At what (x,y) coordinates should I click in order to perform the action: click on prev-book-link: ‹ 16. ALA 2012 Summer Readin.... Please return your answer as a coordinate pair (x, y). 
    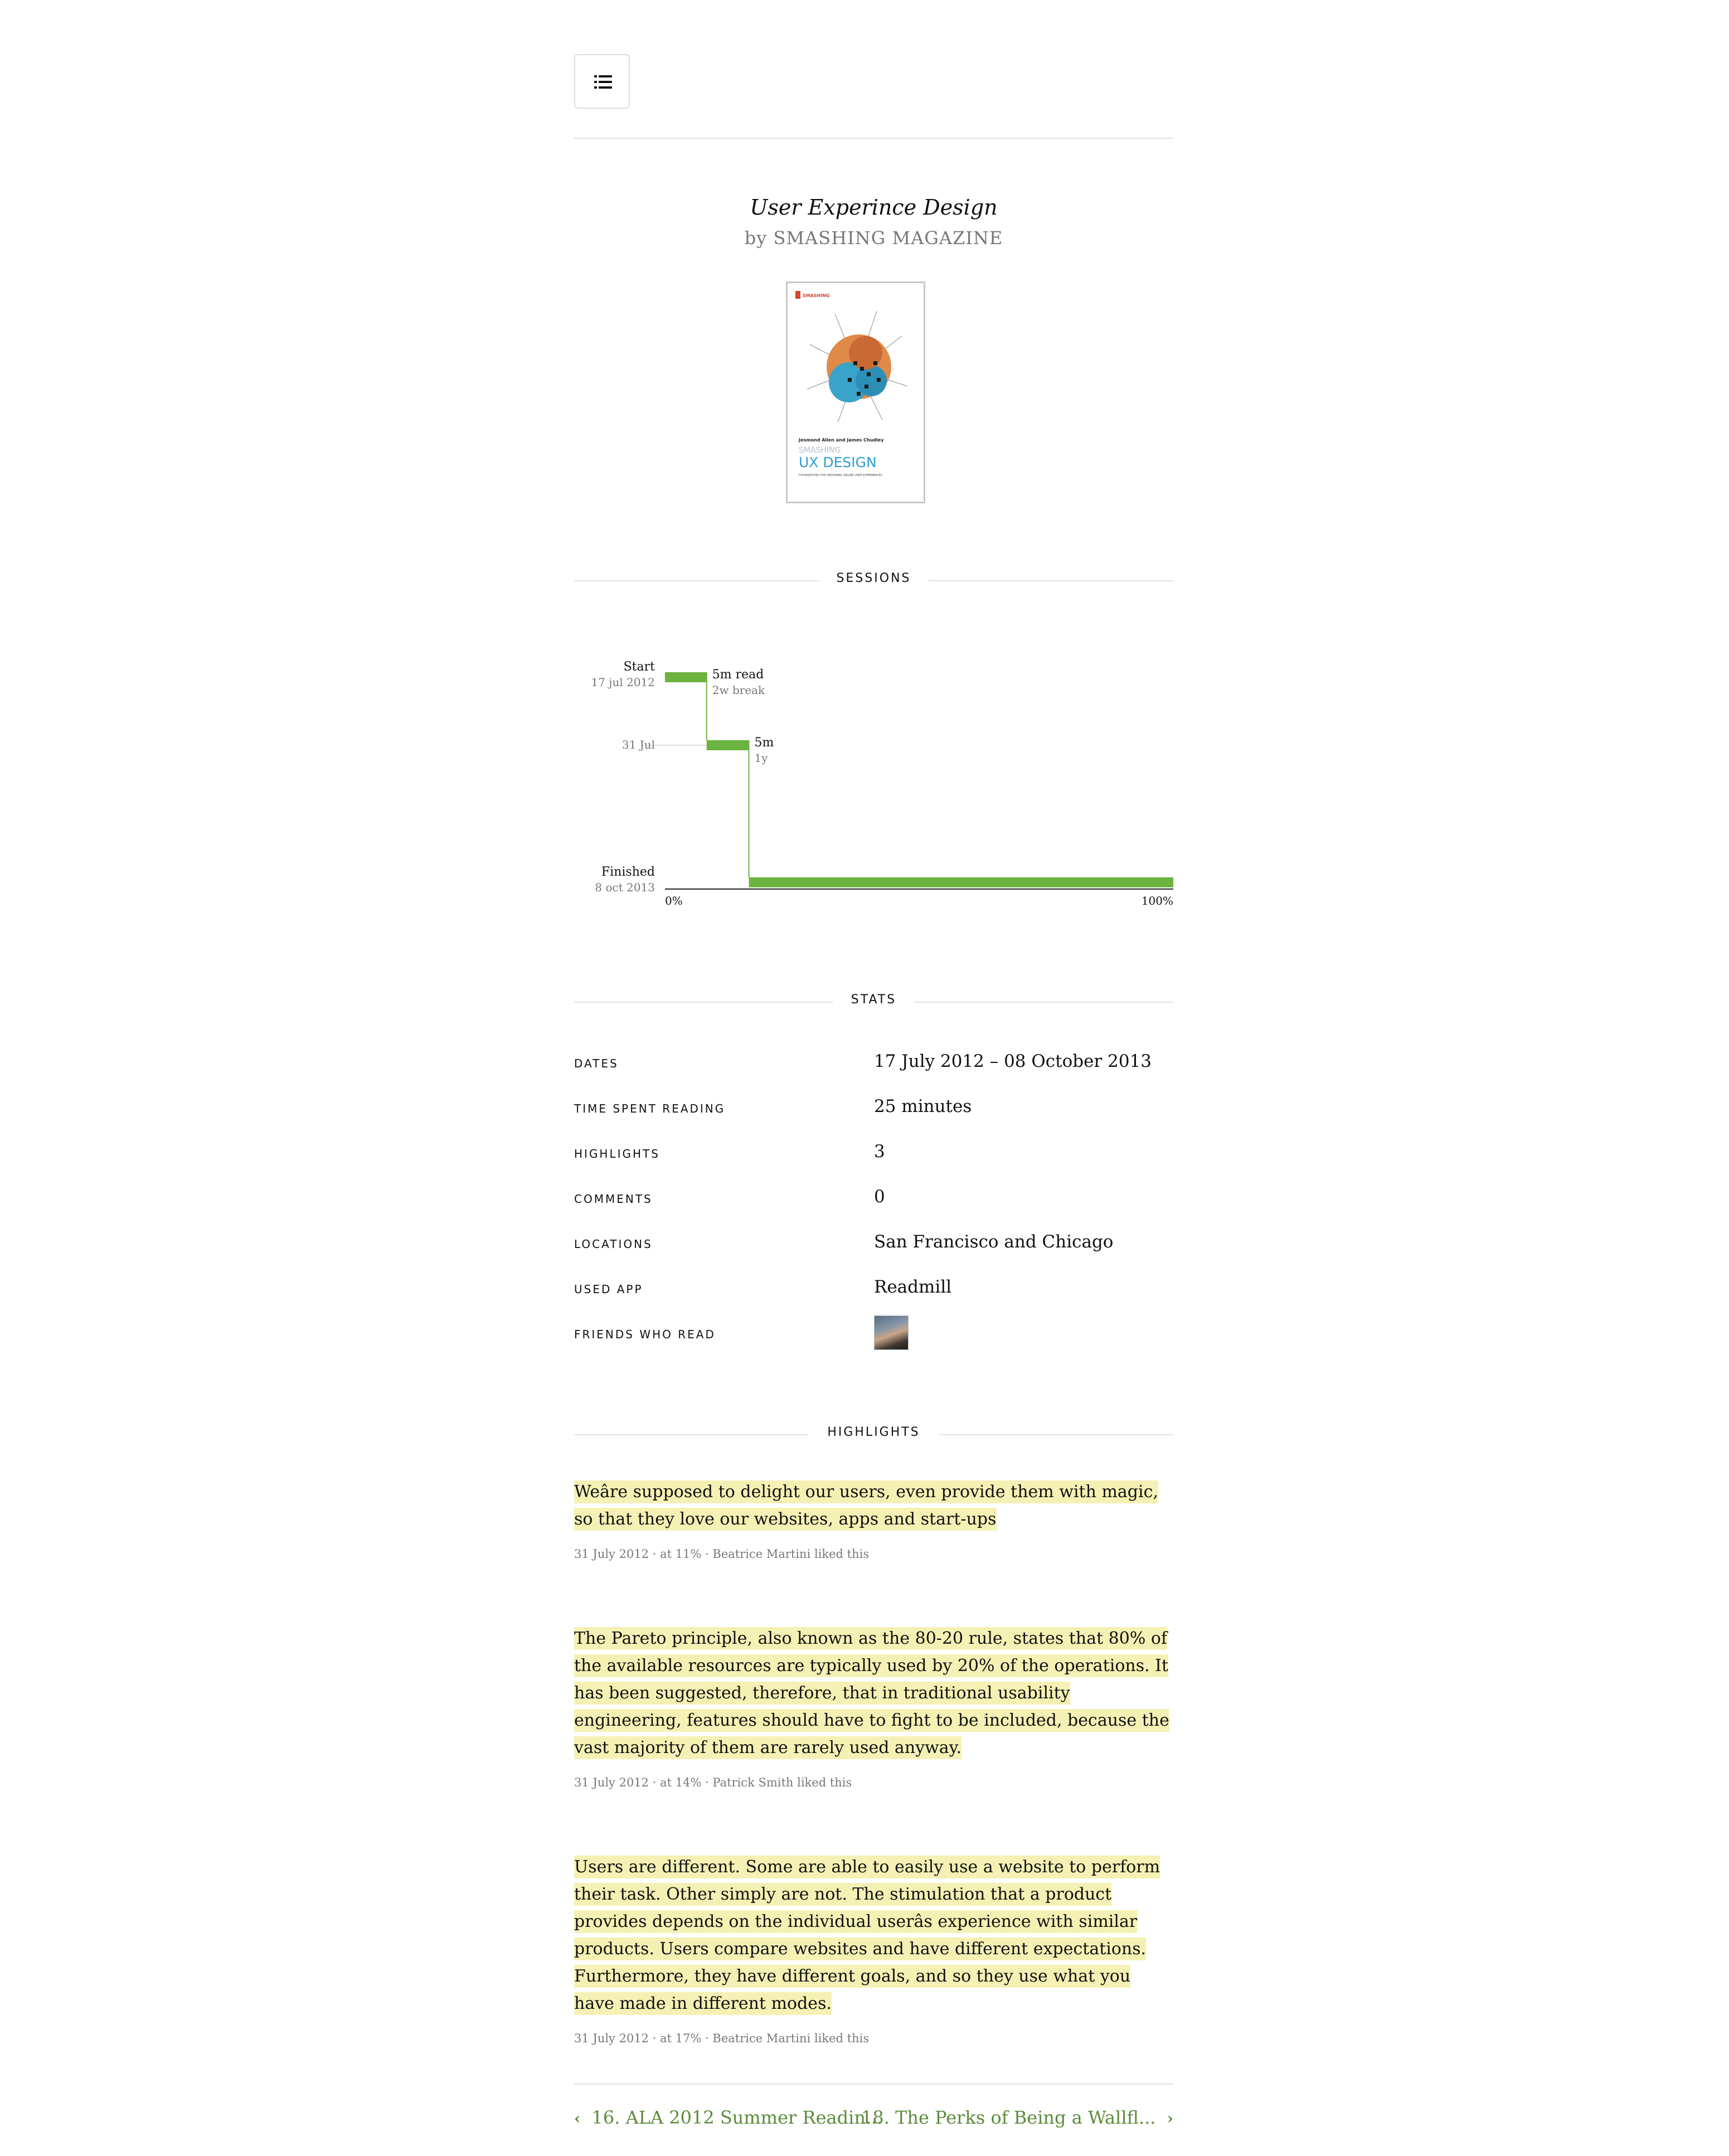
    Looking at the image, I should click on (728, 2117).